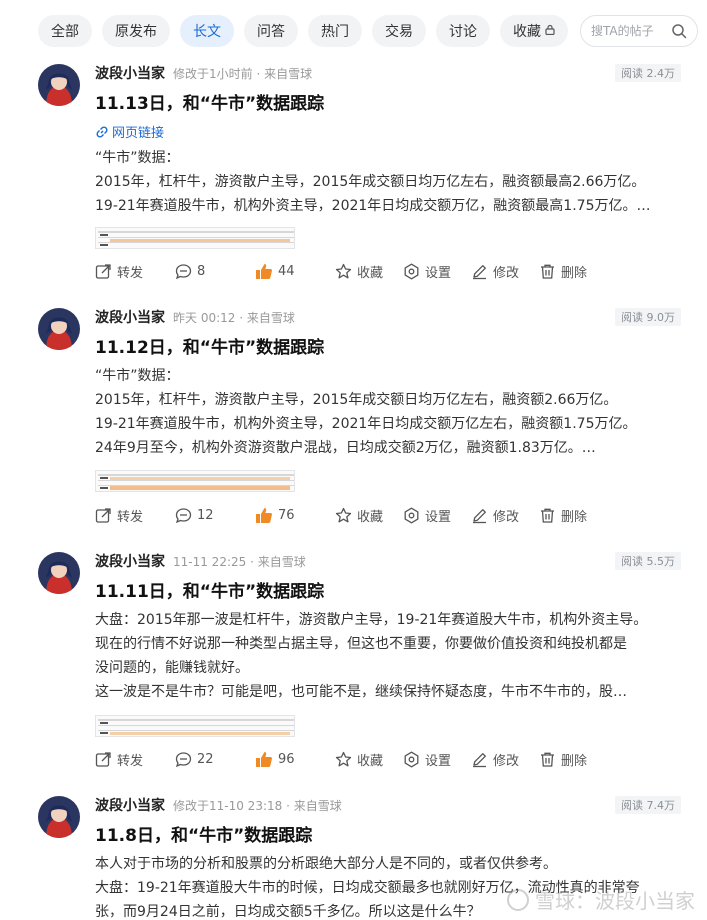  What do you see at coordinates (234, 317) in the screenshot?
I see `post-meta: 昨天 00:12 · 来自雪球` at bounding box center [234, 317].